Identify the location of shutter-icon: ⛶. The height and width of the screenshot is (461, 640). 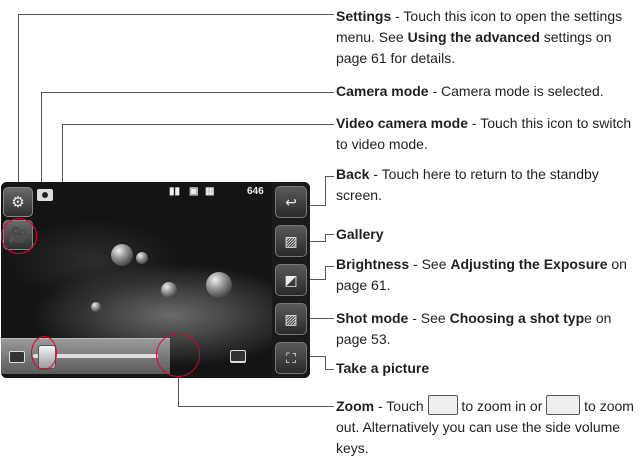
(291, 357).